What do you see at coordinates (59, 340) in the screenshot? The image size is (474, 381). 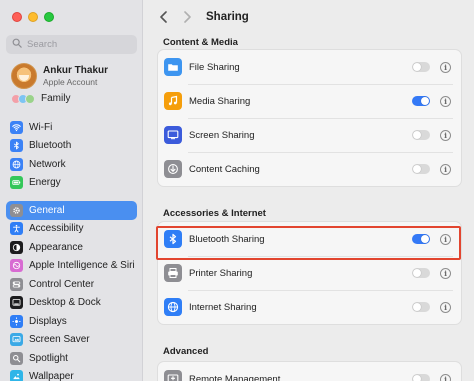 I see `sidebar-item-label: Screen Saver` at bounding box center [59, 340].